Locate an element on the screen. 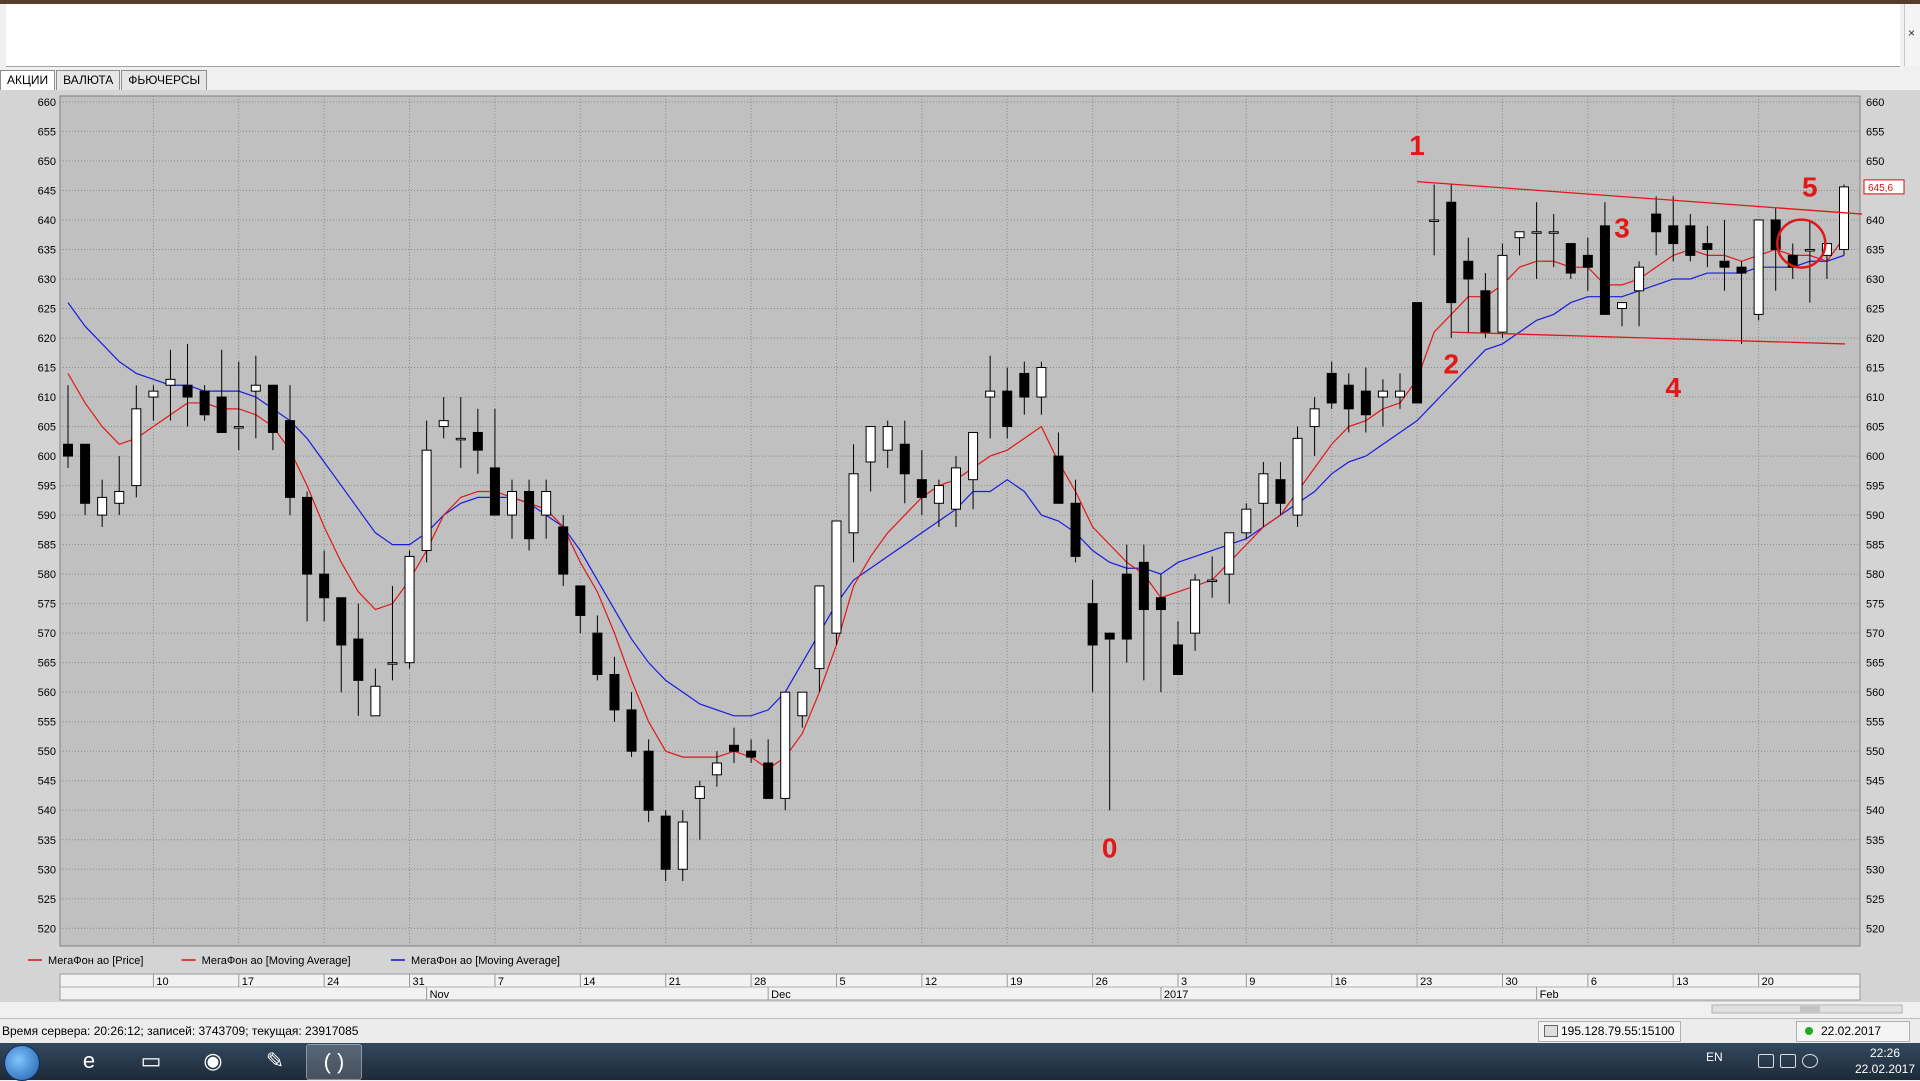 The height and width of the screenshot is (1081, 1920). legend-entry: МегаФон ао [Price] is located at coordinates (95, 961).